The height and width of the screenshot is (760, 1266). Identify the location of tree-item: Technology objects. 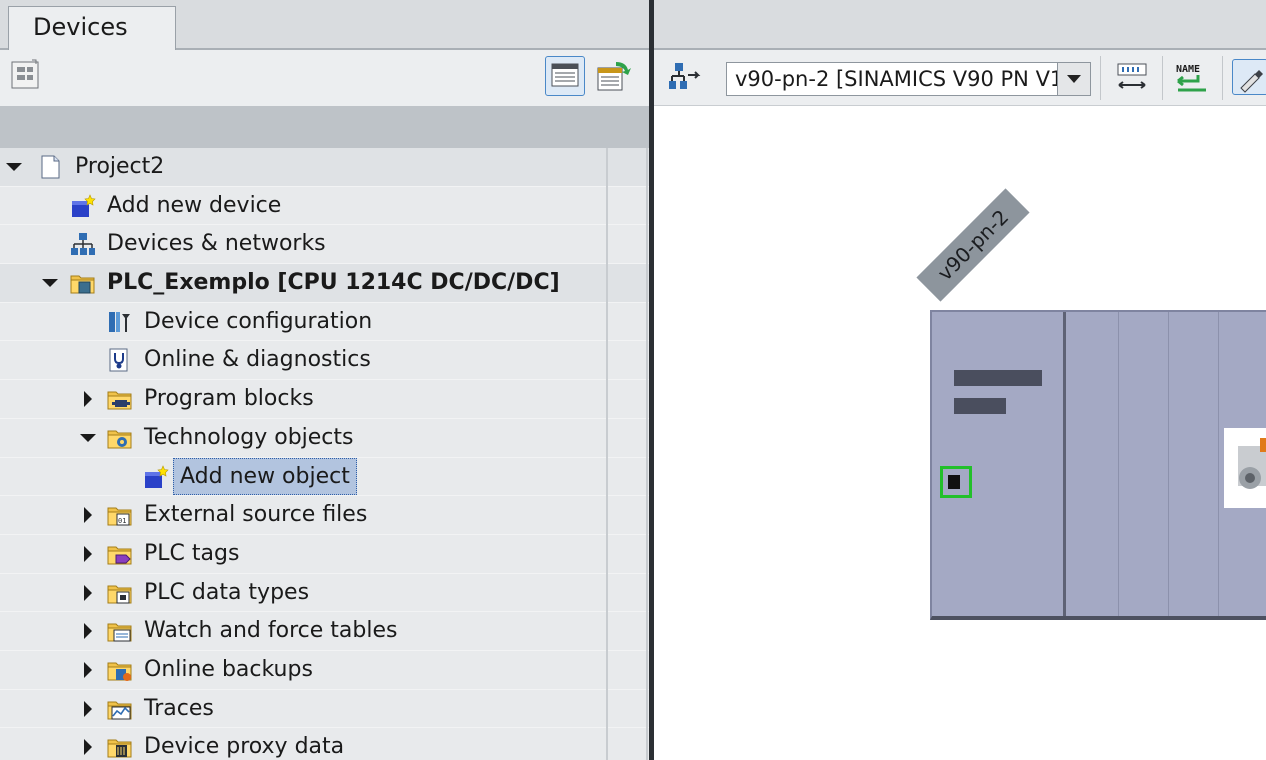
(324, 438).